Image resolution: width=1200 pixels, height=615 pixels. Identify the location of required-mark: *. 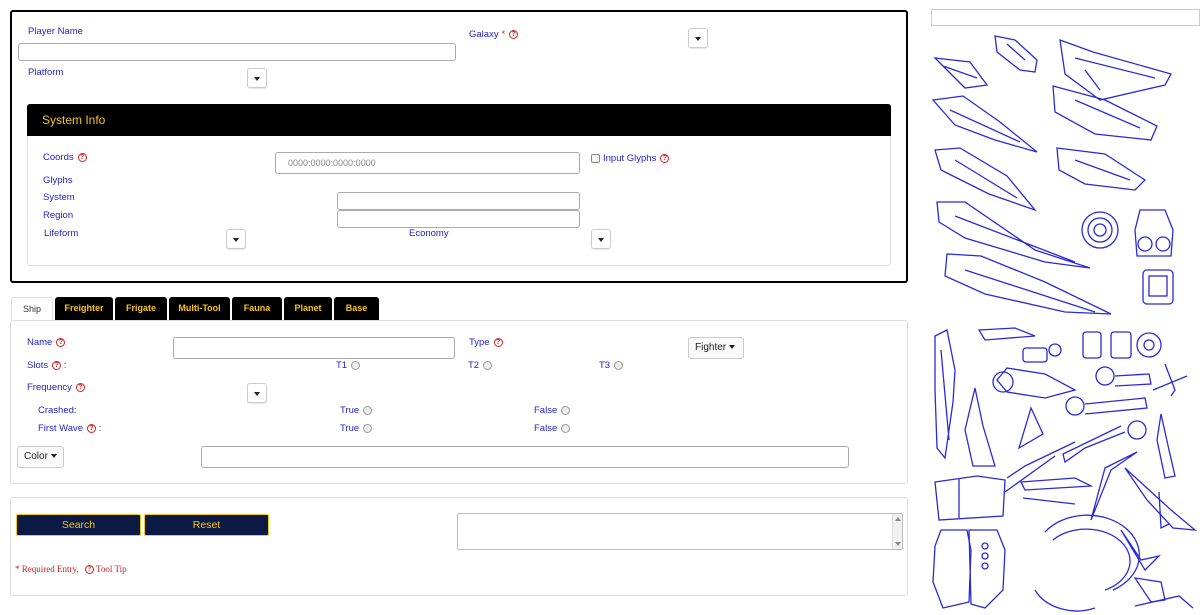
(503, 34).